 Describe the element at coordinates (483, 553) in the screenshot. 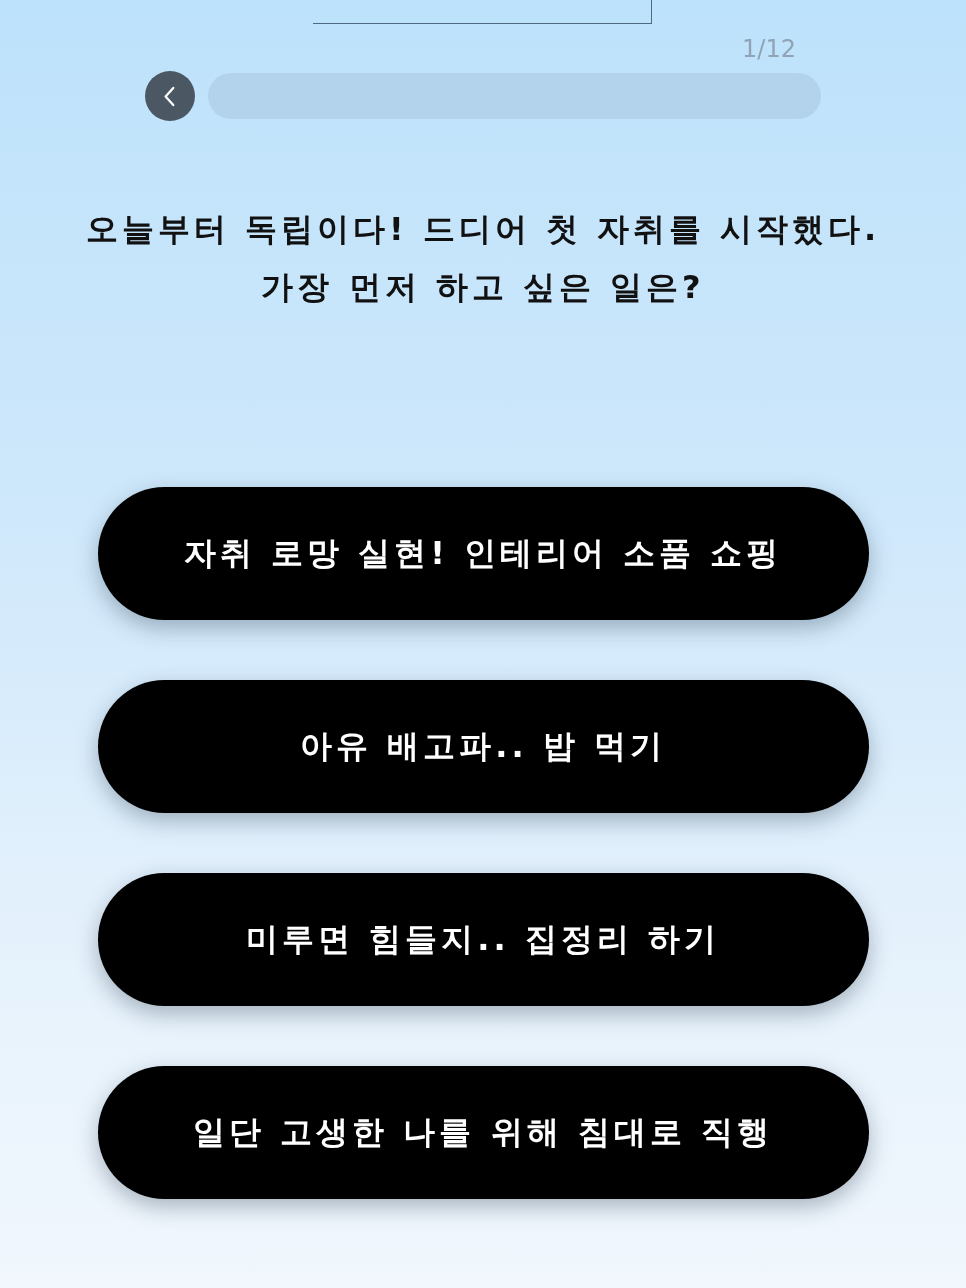

I see `answer-button: 자취 로망 실현! 인테리어 소품 쇼핑` at that location.